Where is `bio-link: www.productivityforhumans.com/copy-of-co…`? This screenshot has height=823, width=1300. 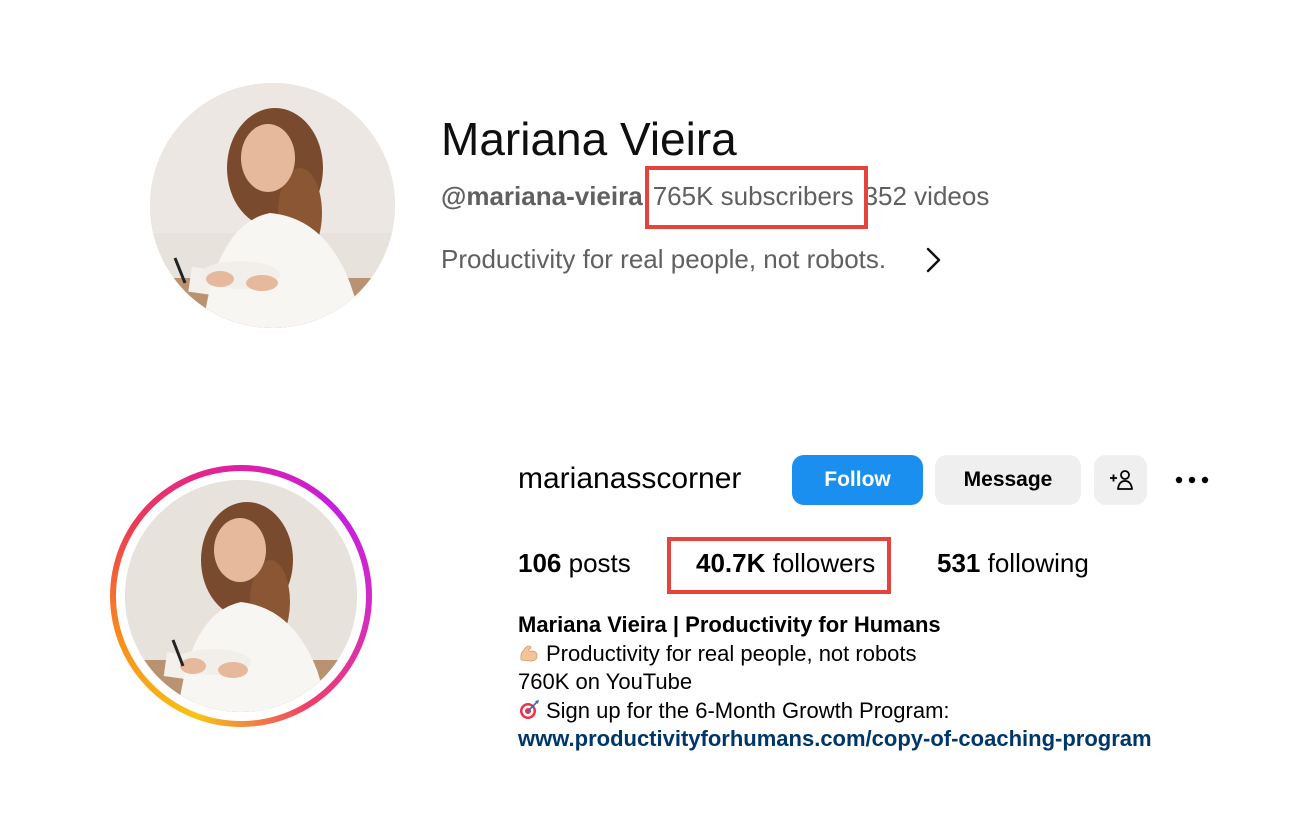 bio-link: www.productivityforhumans.com/copy-of-co… is located at coordinates (835, 739).